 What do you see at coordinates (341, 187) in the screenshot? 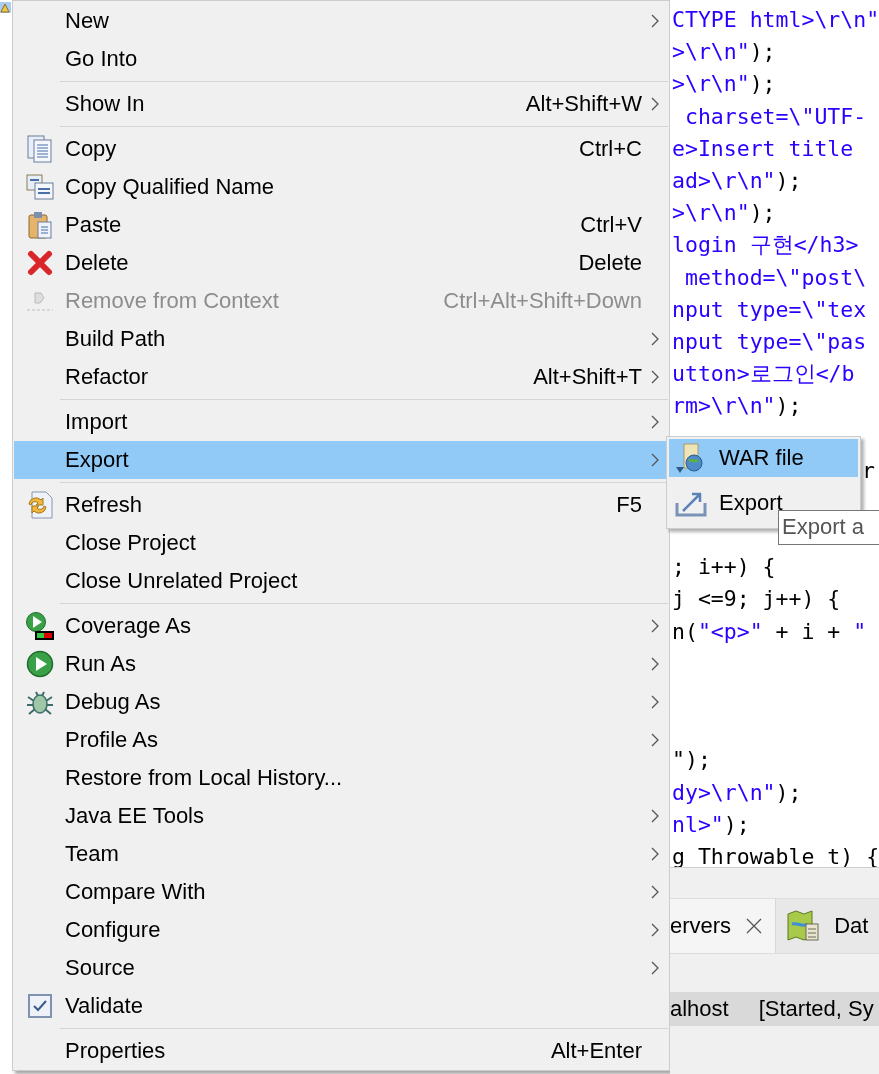
I see `menu-item: Copy Qualified Name` at bounding box center [341, 187].